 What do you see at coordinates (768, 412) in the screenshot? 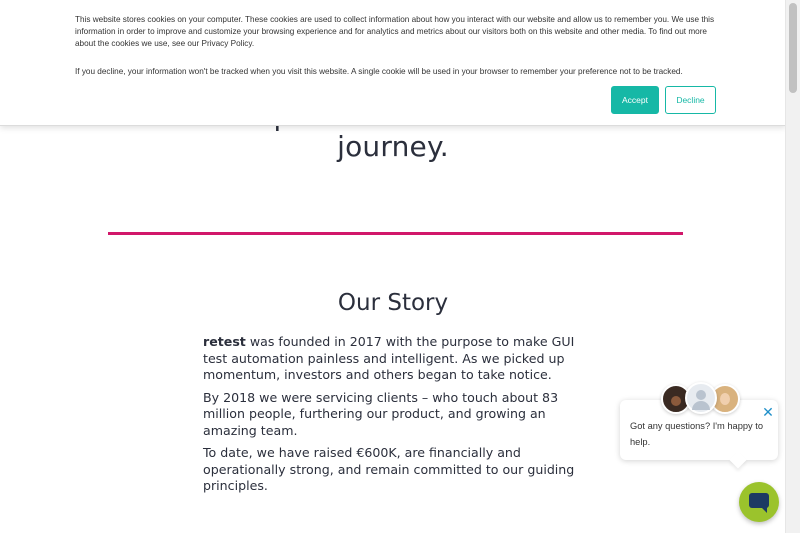
I see `close-icon: ✕` at bounding box center [768, 412].